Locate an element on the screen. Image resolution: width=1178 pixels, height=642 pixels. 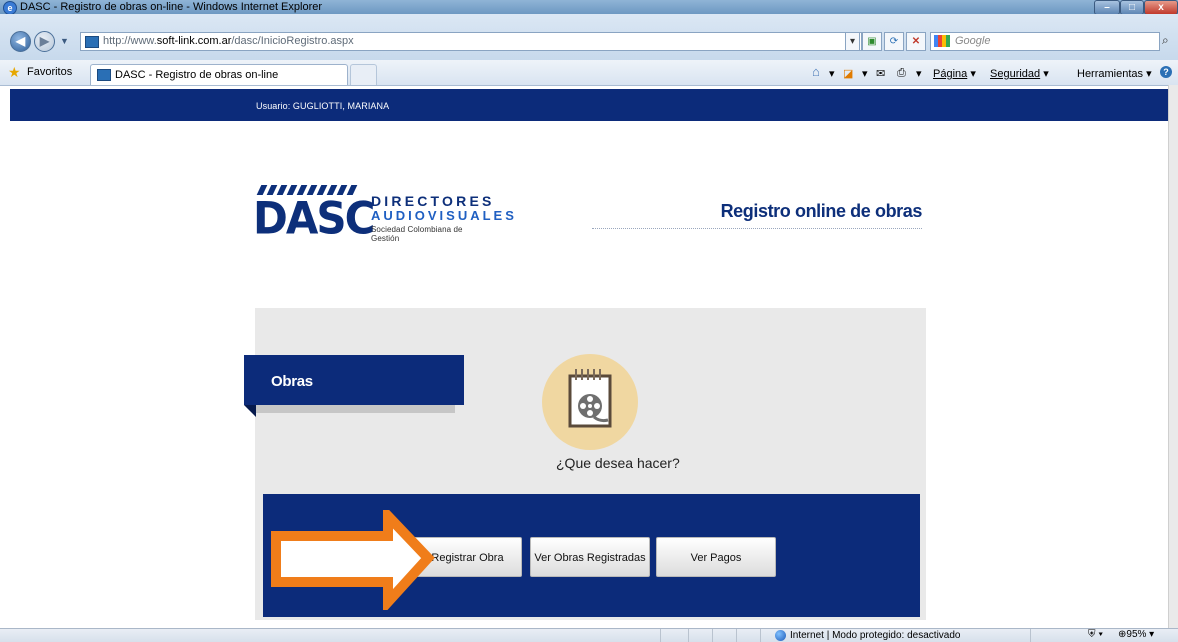
stop-icon: ✕ is located at coordinates (916, 41).